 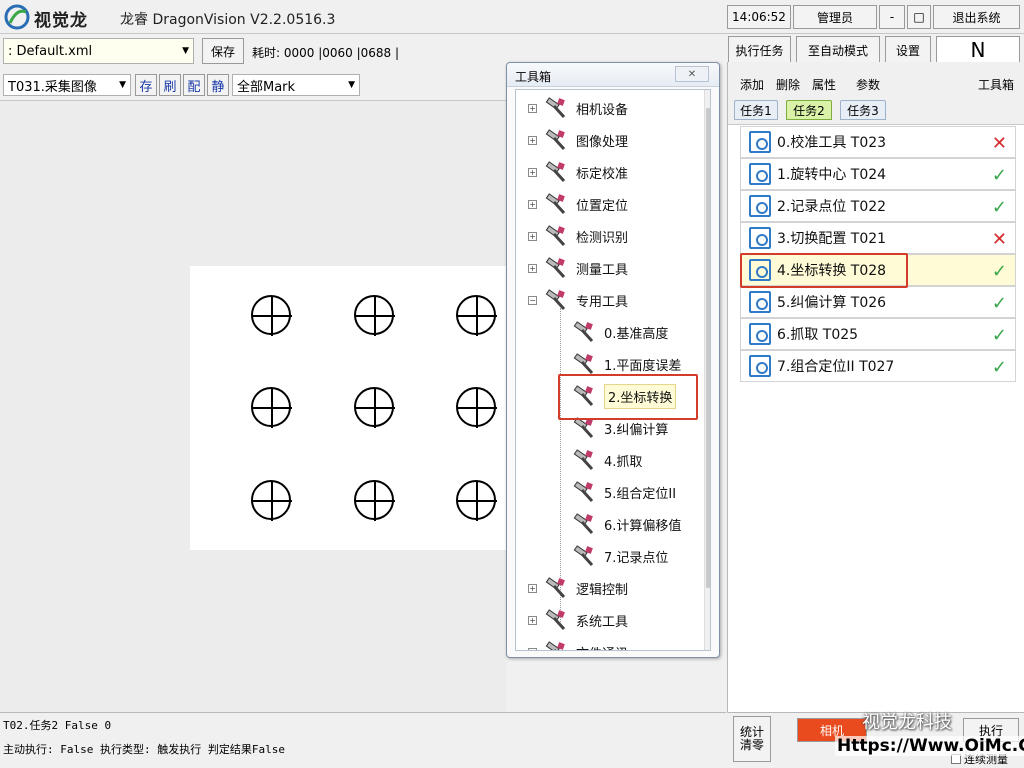 I want to click on tree-category: + 逻辑控制, so click(x=578, y=588).